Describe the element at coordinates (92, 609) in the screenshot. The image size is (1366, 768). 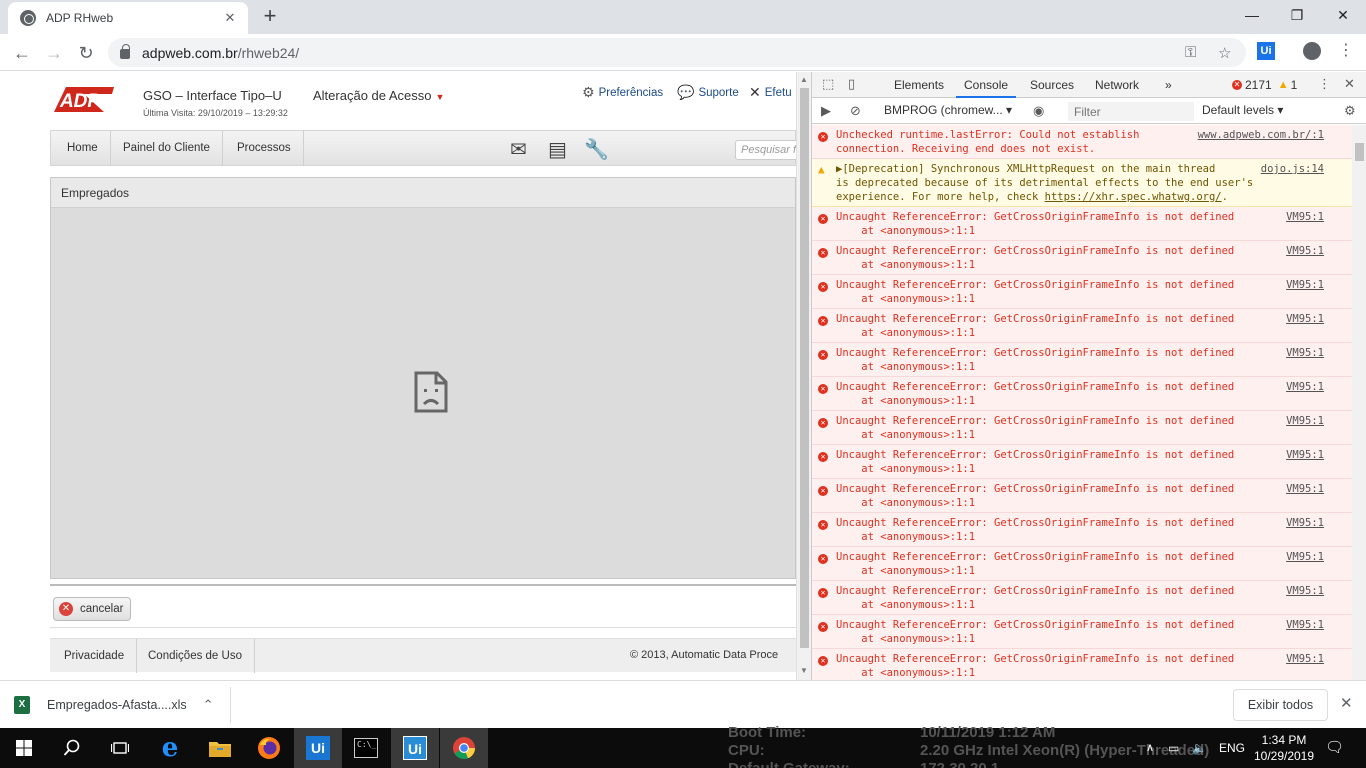
I see `cancel-button: ✕ cancelar` at that location.